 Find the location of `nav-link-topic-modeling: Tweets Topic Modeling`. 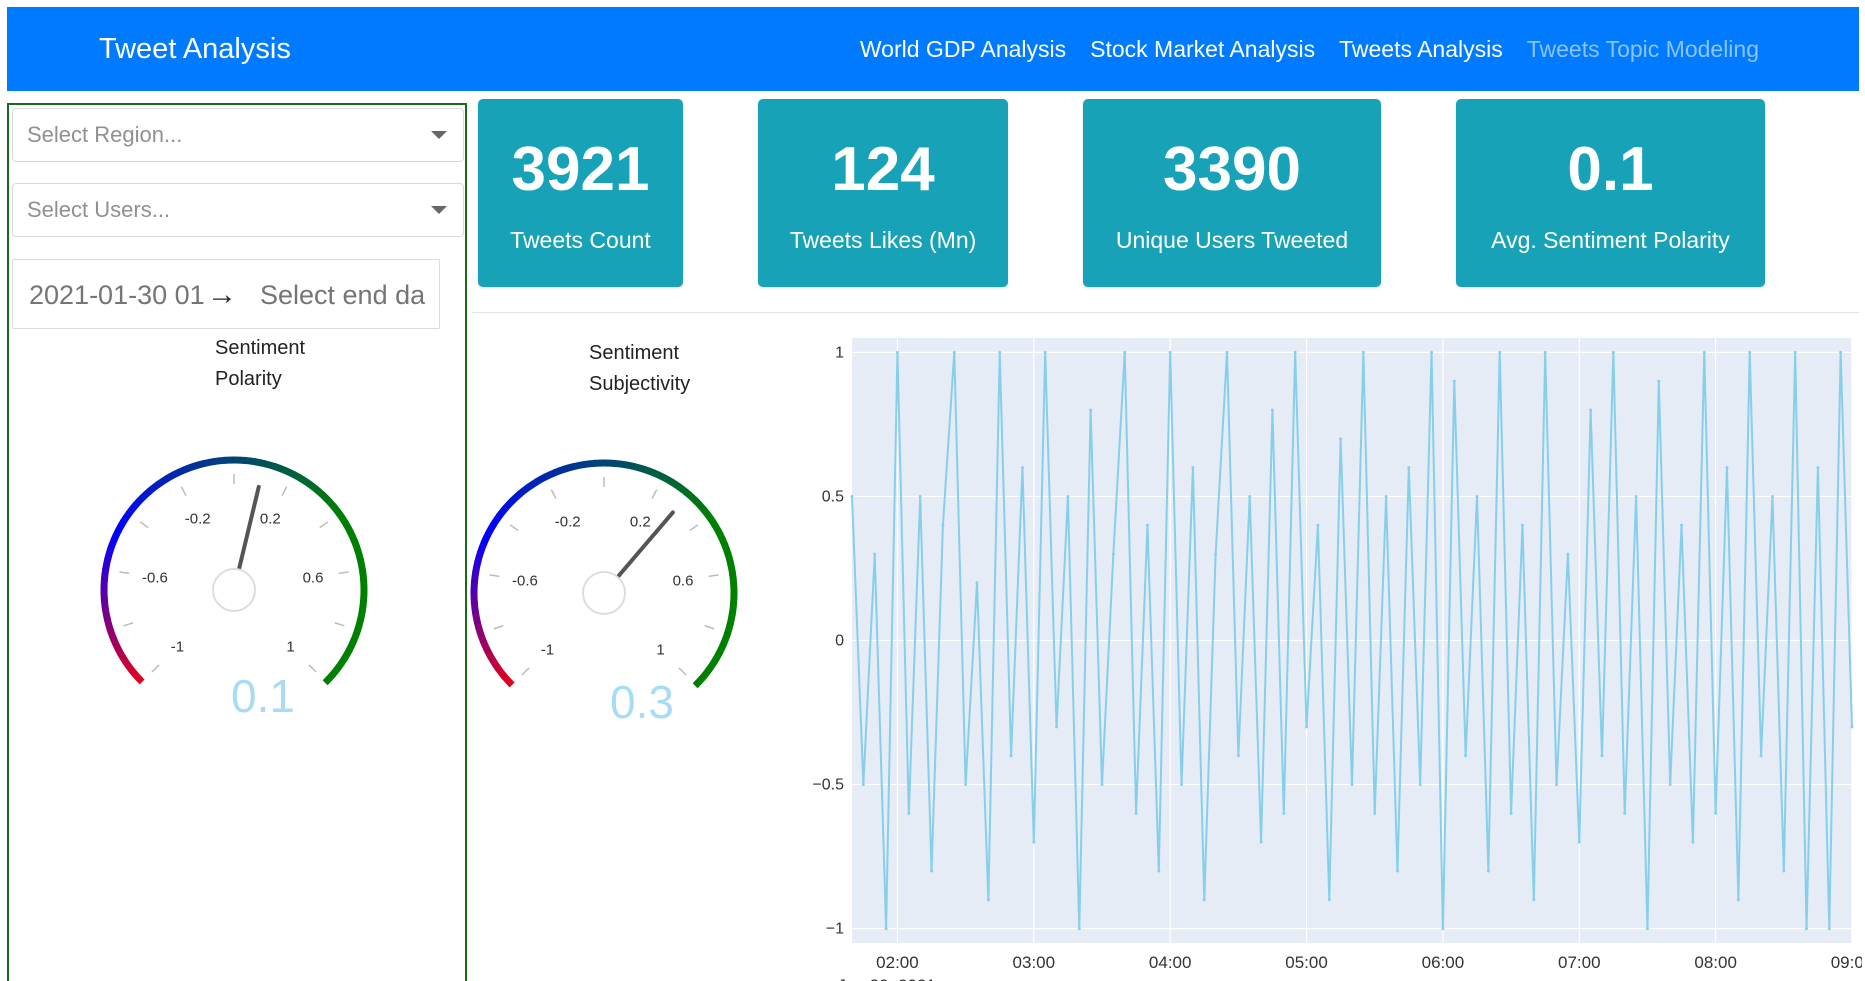

nav-link-topic-modeling: Tweets Topic Modeling is located at coordinates (1643, 49).